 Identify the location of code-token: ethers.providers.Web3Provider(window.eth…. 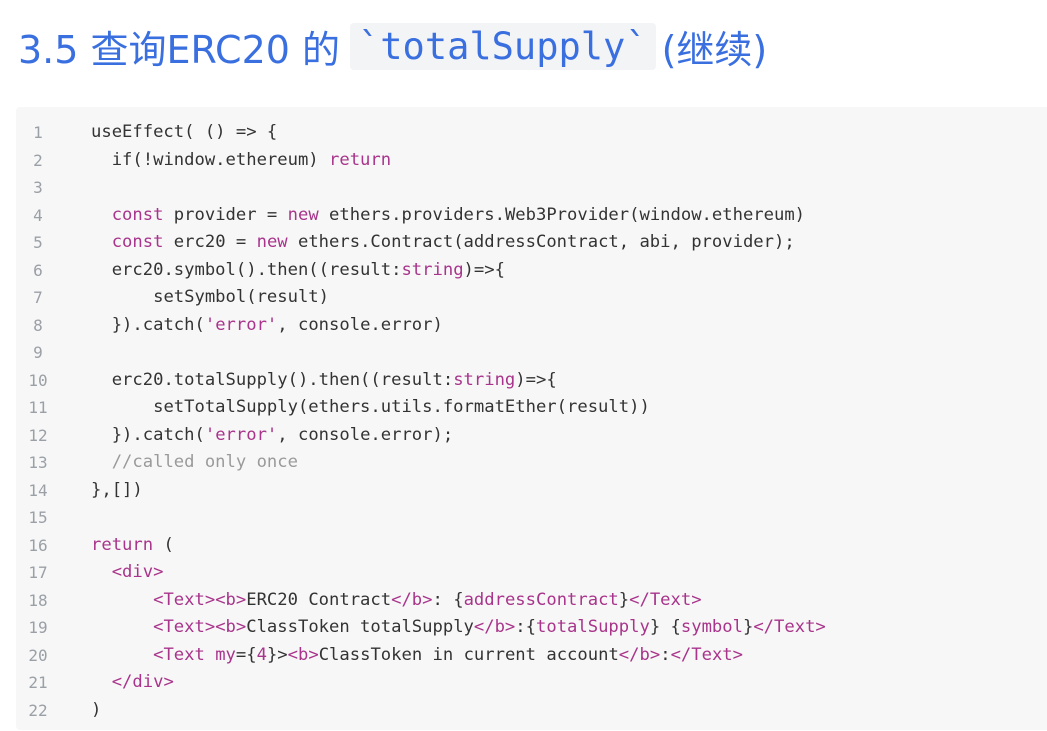
(562, 214).